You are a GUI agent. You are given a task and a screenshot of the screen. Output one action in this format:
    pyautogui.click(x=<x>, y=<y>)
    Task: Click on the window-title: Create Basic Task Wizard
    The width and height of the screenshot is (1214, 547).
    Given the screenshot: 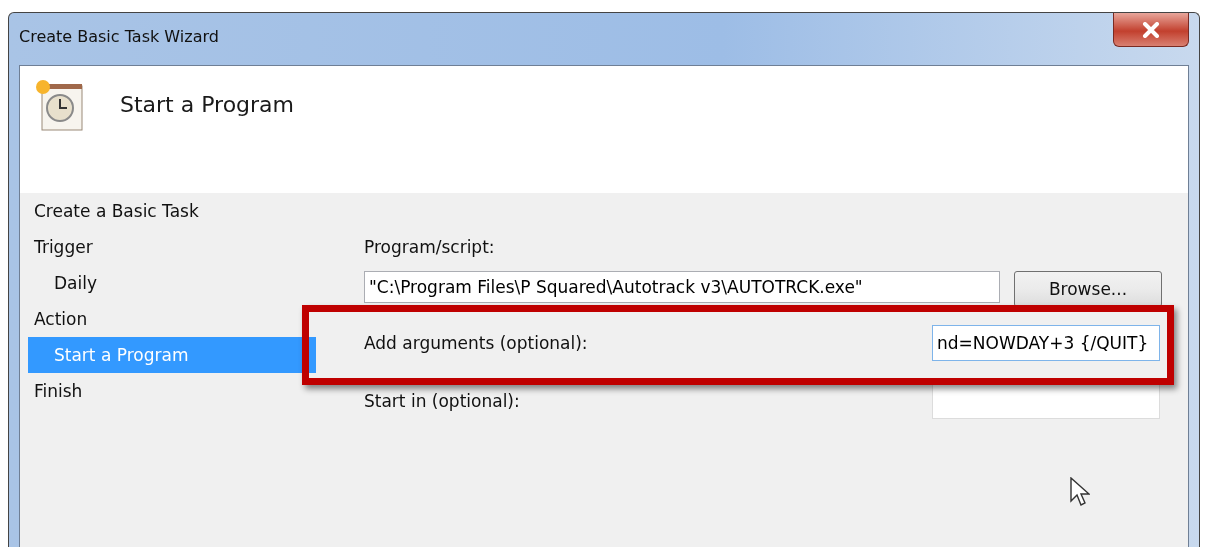 What is the action you would take?
    pyautogui.click(x=119, y=36)
    